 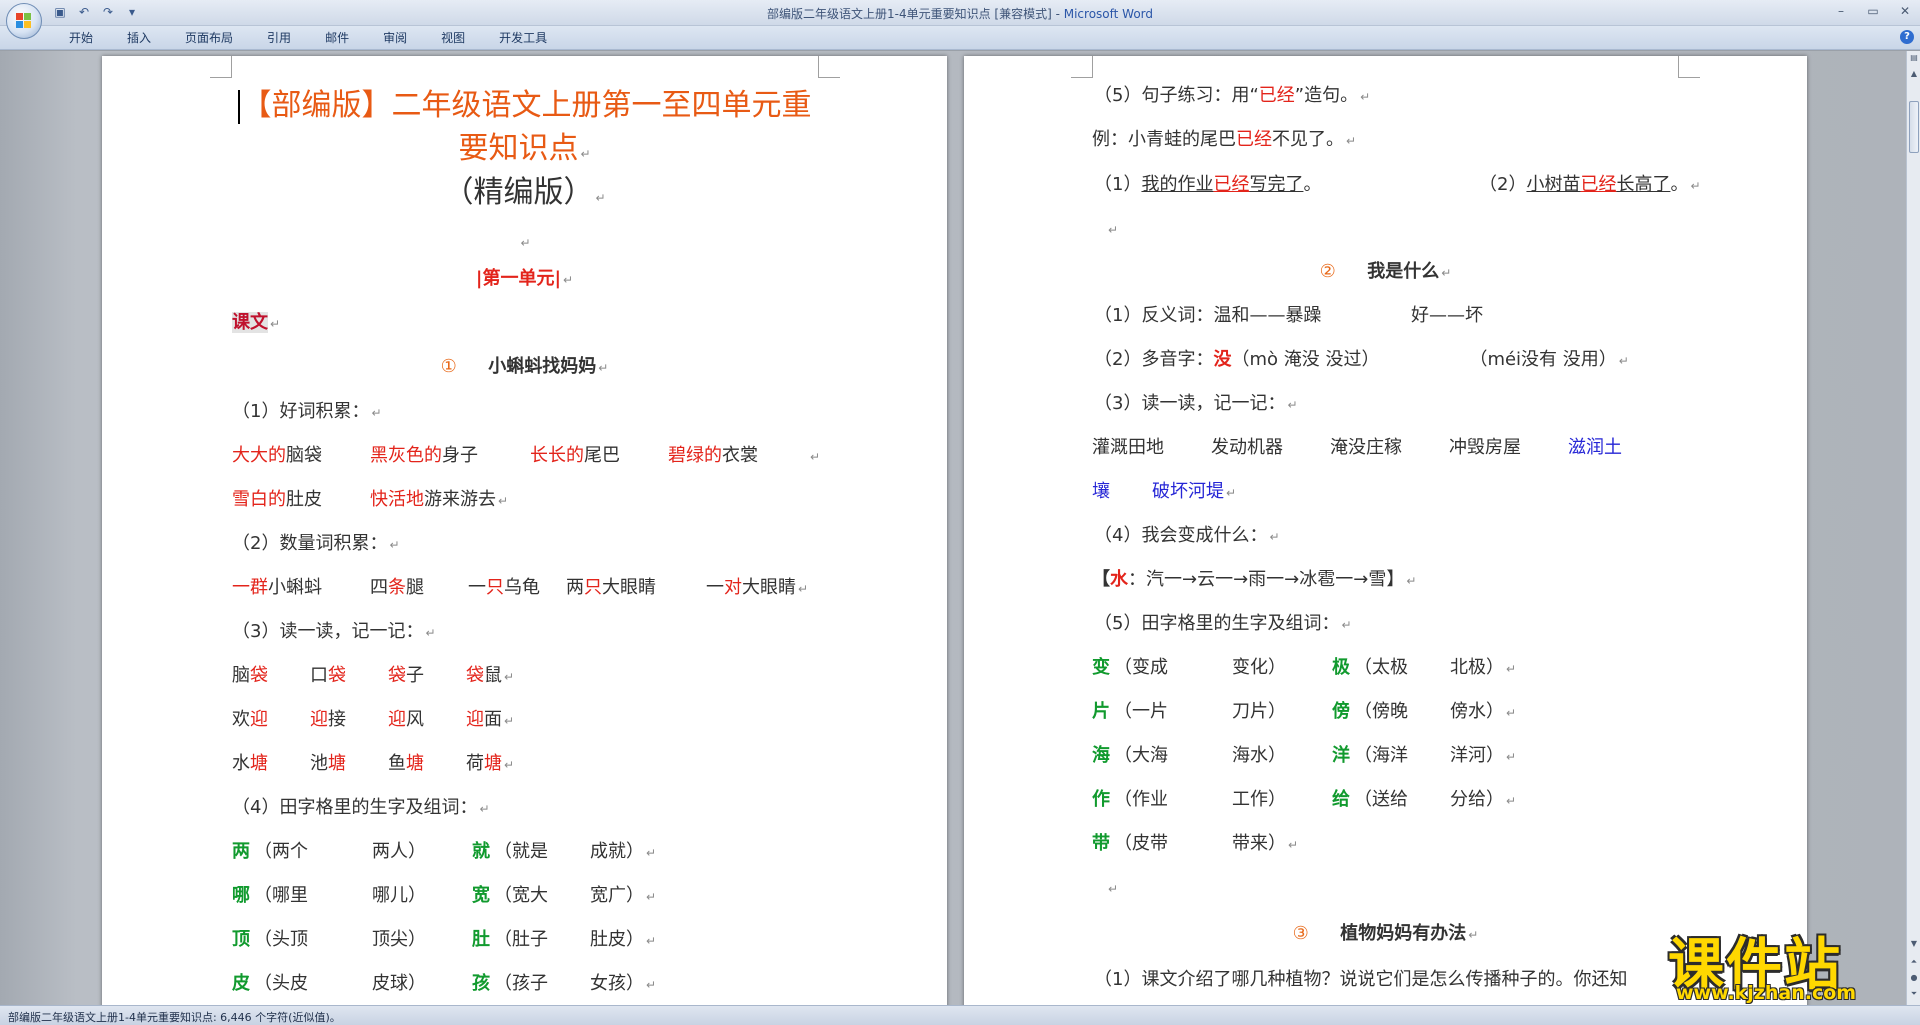 I want to click on word: 两人）, so click(x=399, y=851).